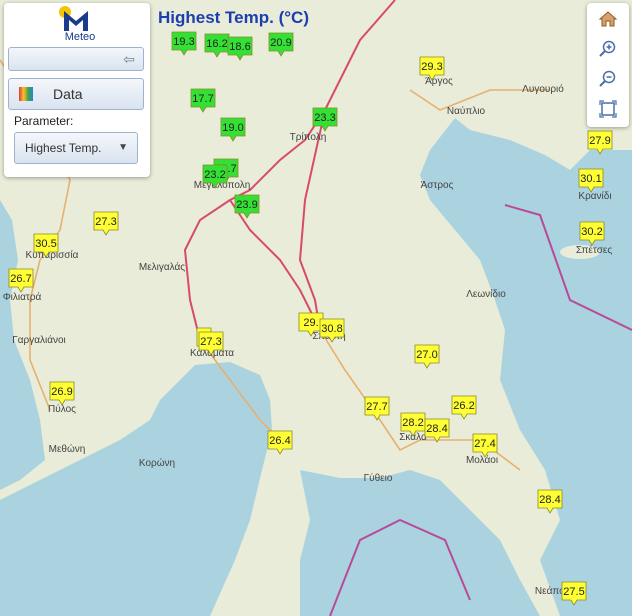  I want to click on station-value: 27.7, so click(376, 407).